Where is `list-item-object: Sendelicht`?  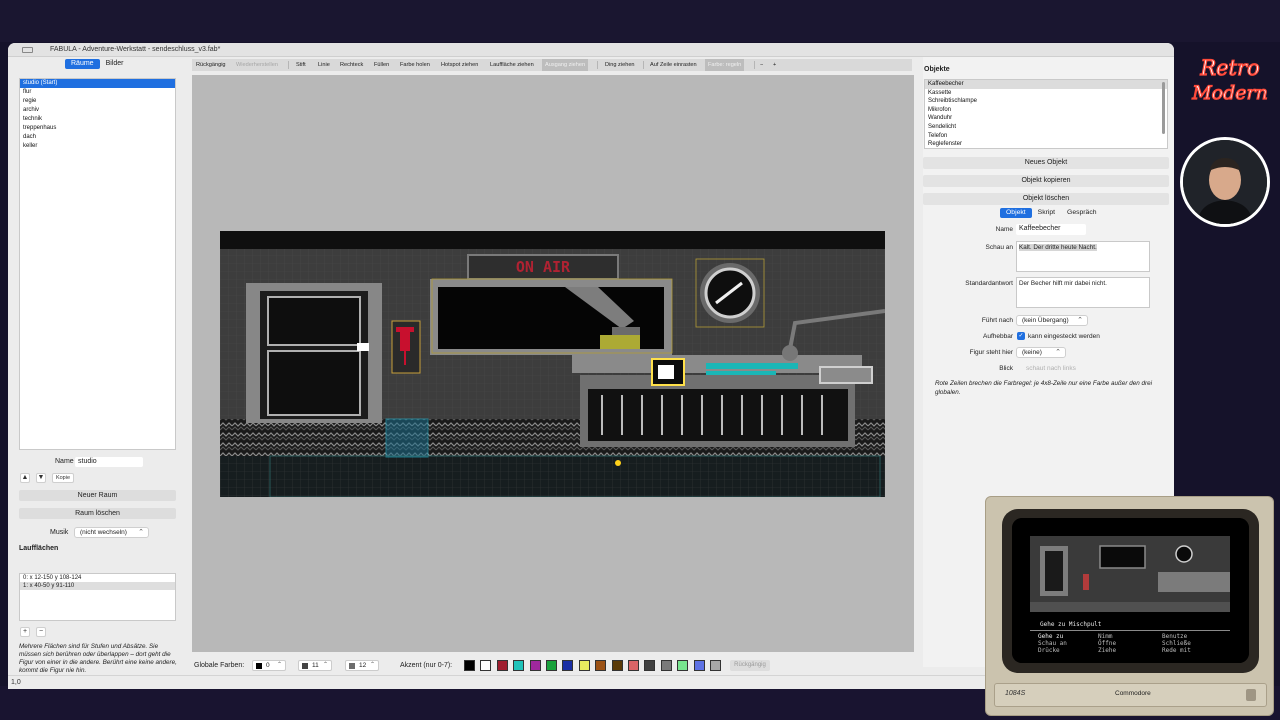
list-item-object: Sendelicht is located at coordinates (1046, 127).